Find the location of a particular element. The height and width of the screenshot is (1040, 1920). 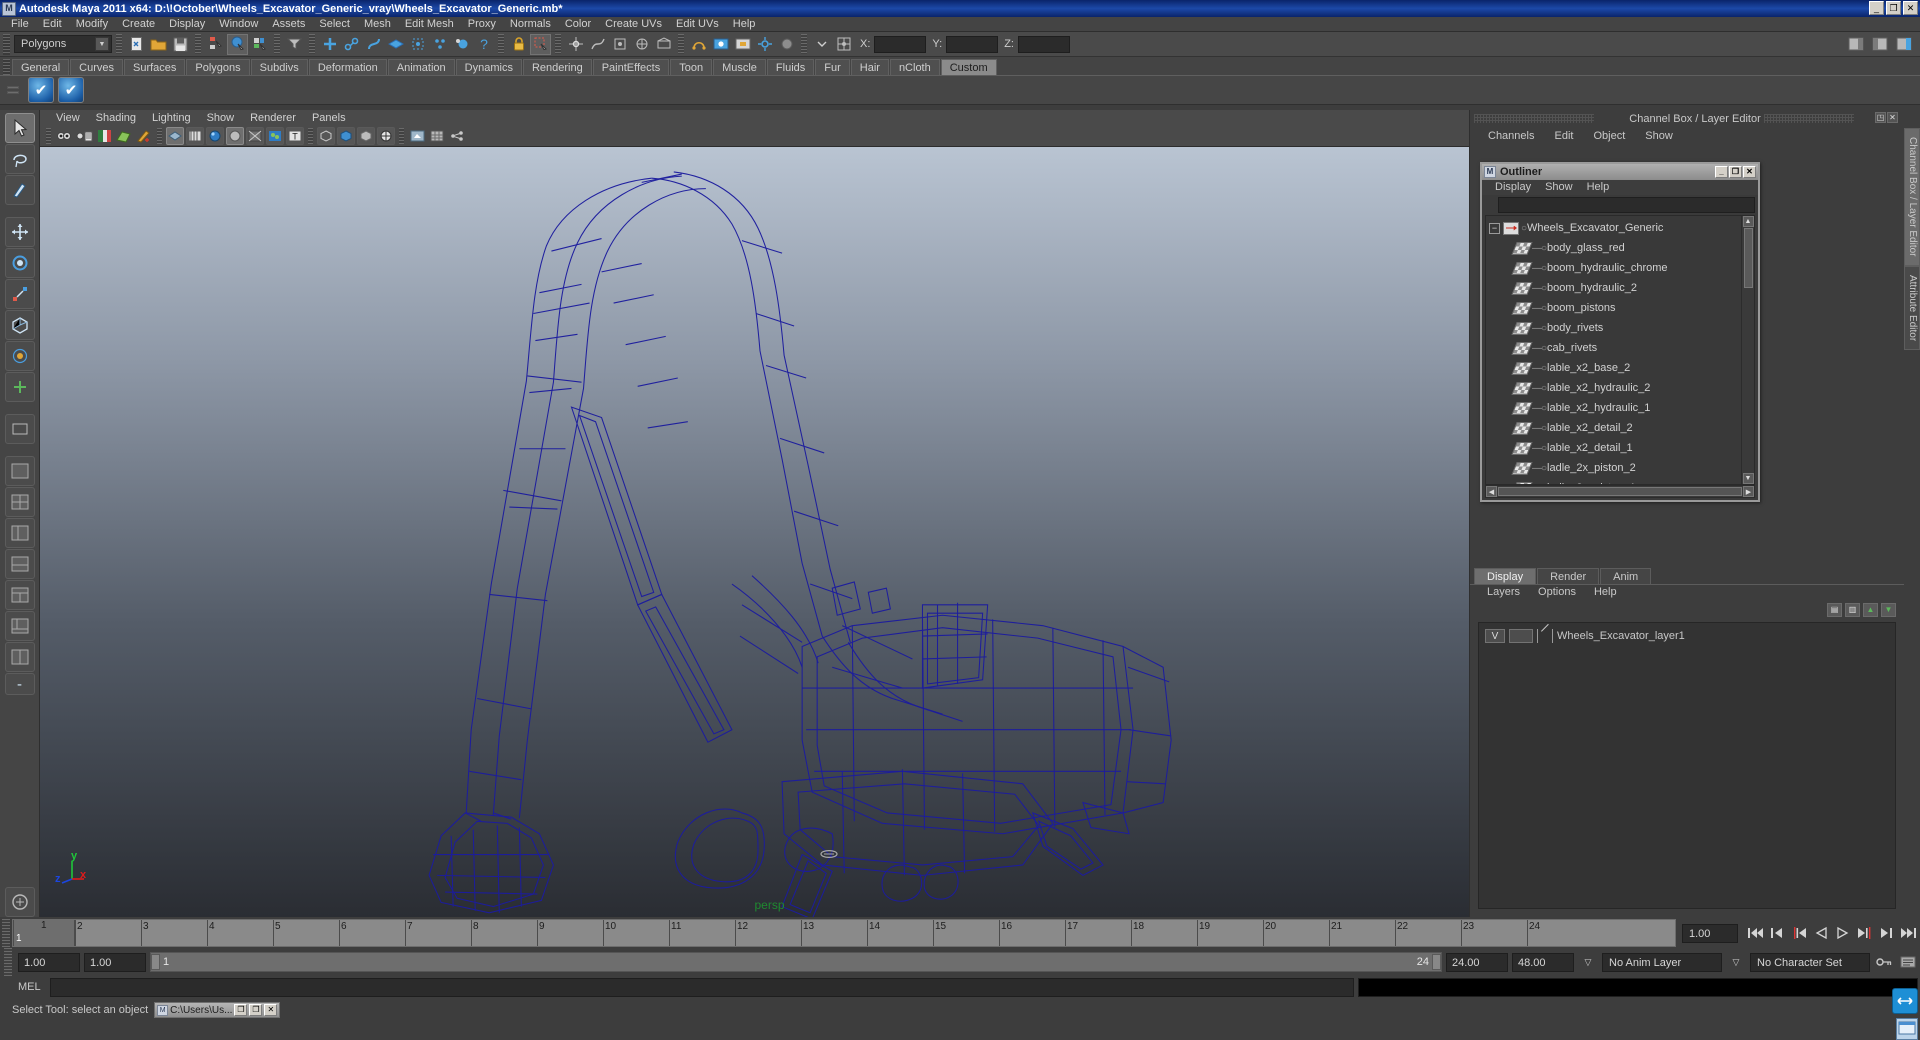

shelf-tab-general: General is located at coordinates (41, 67).